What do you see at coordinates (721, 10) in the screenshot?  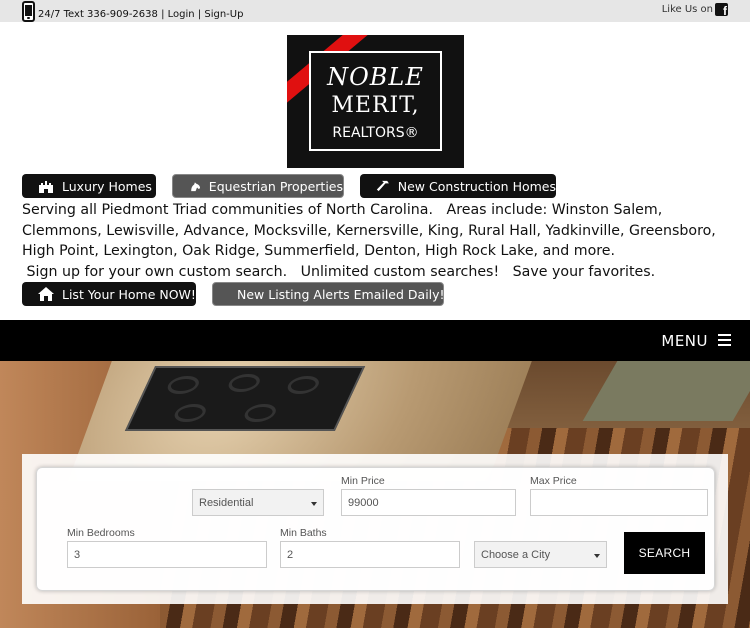 I see `facebook-icon` at bounding box center [721, 10].